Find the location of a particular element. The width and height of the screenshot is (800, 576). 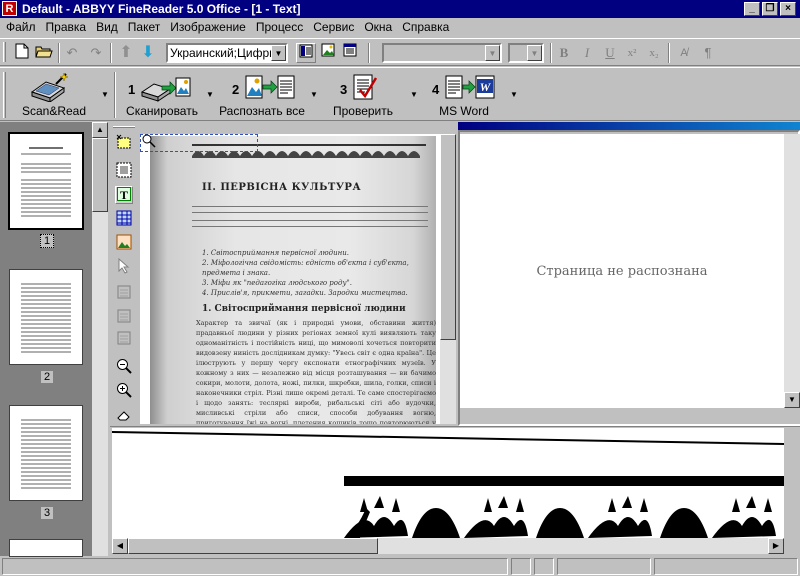

subscript-icon: x₂ is located at coordinates (654, 53).